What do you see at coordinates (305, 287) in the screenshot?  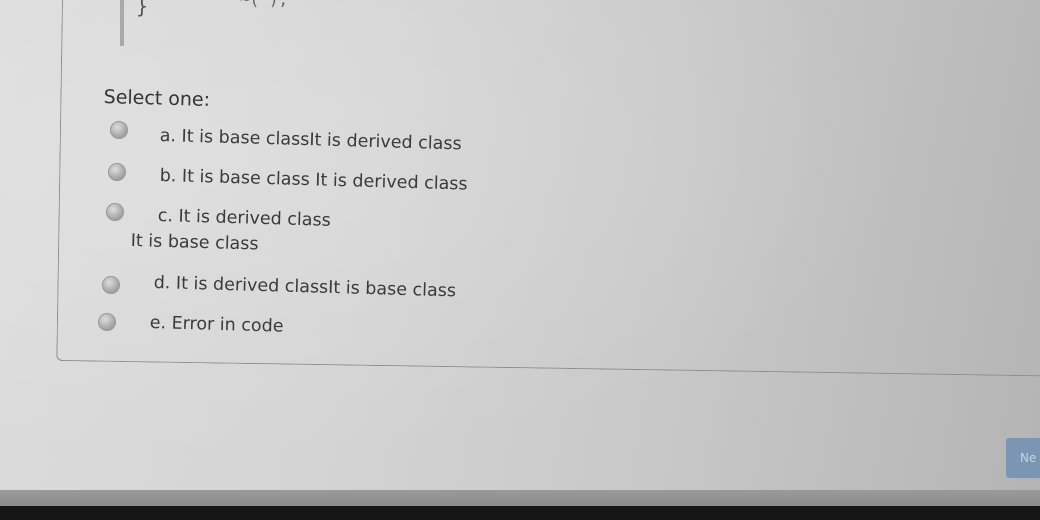 I see `option-d-label: d. It is derived classIt is base class` at bounding box center [305, 287].